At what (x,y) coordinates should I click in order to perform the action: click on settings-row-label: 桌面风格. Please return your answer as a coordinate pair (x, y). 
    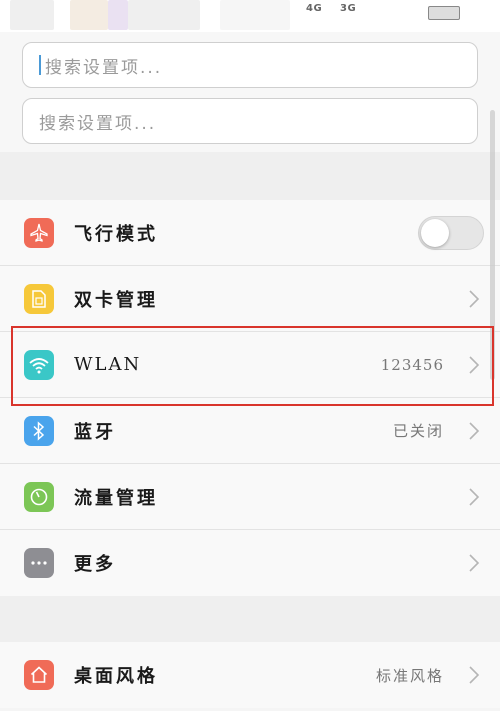
    Looking at the image, I should click on (116, 676).